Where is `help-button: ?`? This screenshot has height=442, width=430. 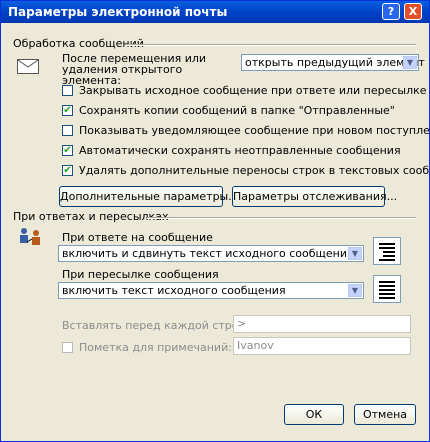 help-button: ? is located at coordinates (391, 11).